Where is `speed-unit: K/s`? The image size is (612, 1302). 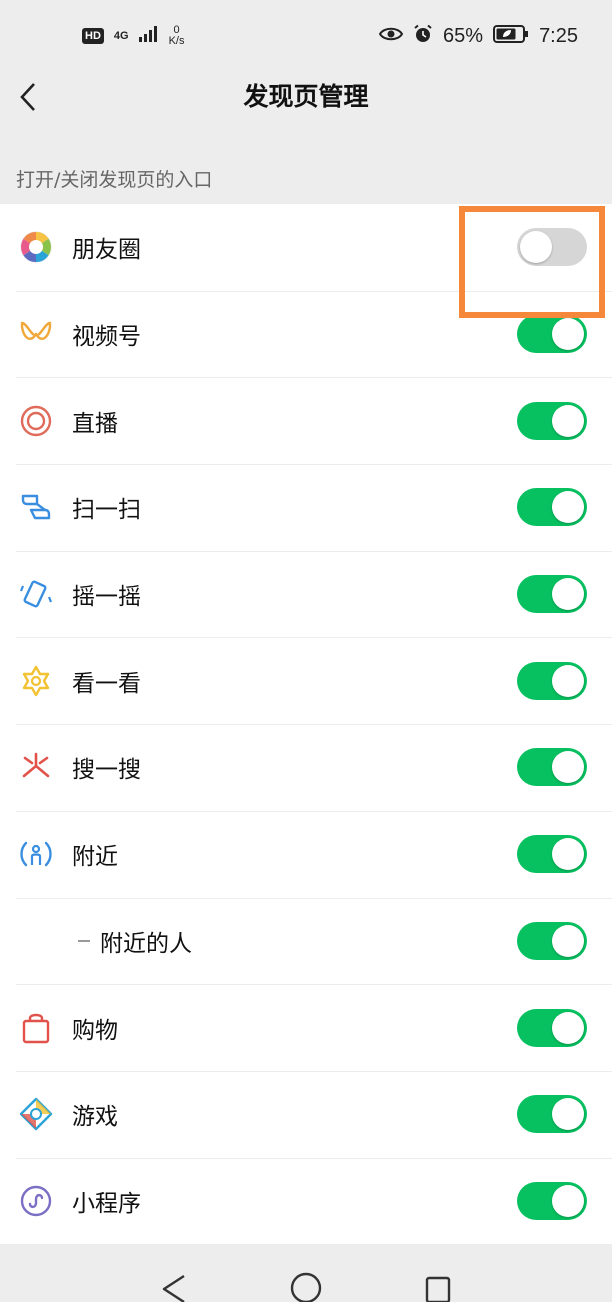
speed-unit: K/s is located at coordinates (176, 41).